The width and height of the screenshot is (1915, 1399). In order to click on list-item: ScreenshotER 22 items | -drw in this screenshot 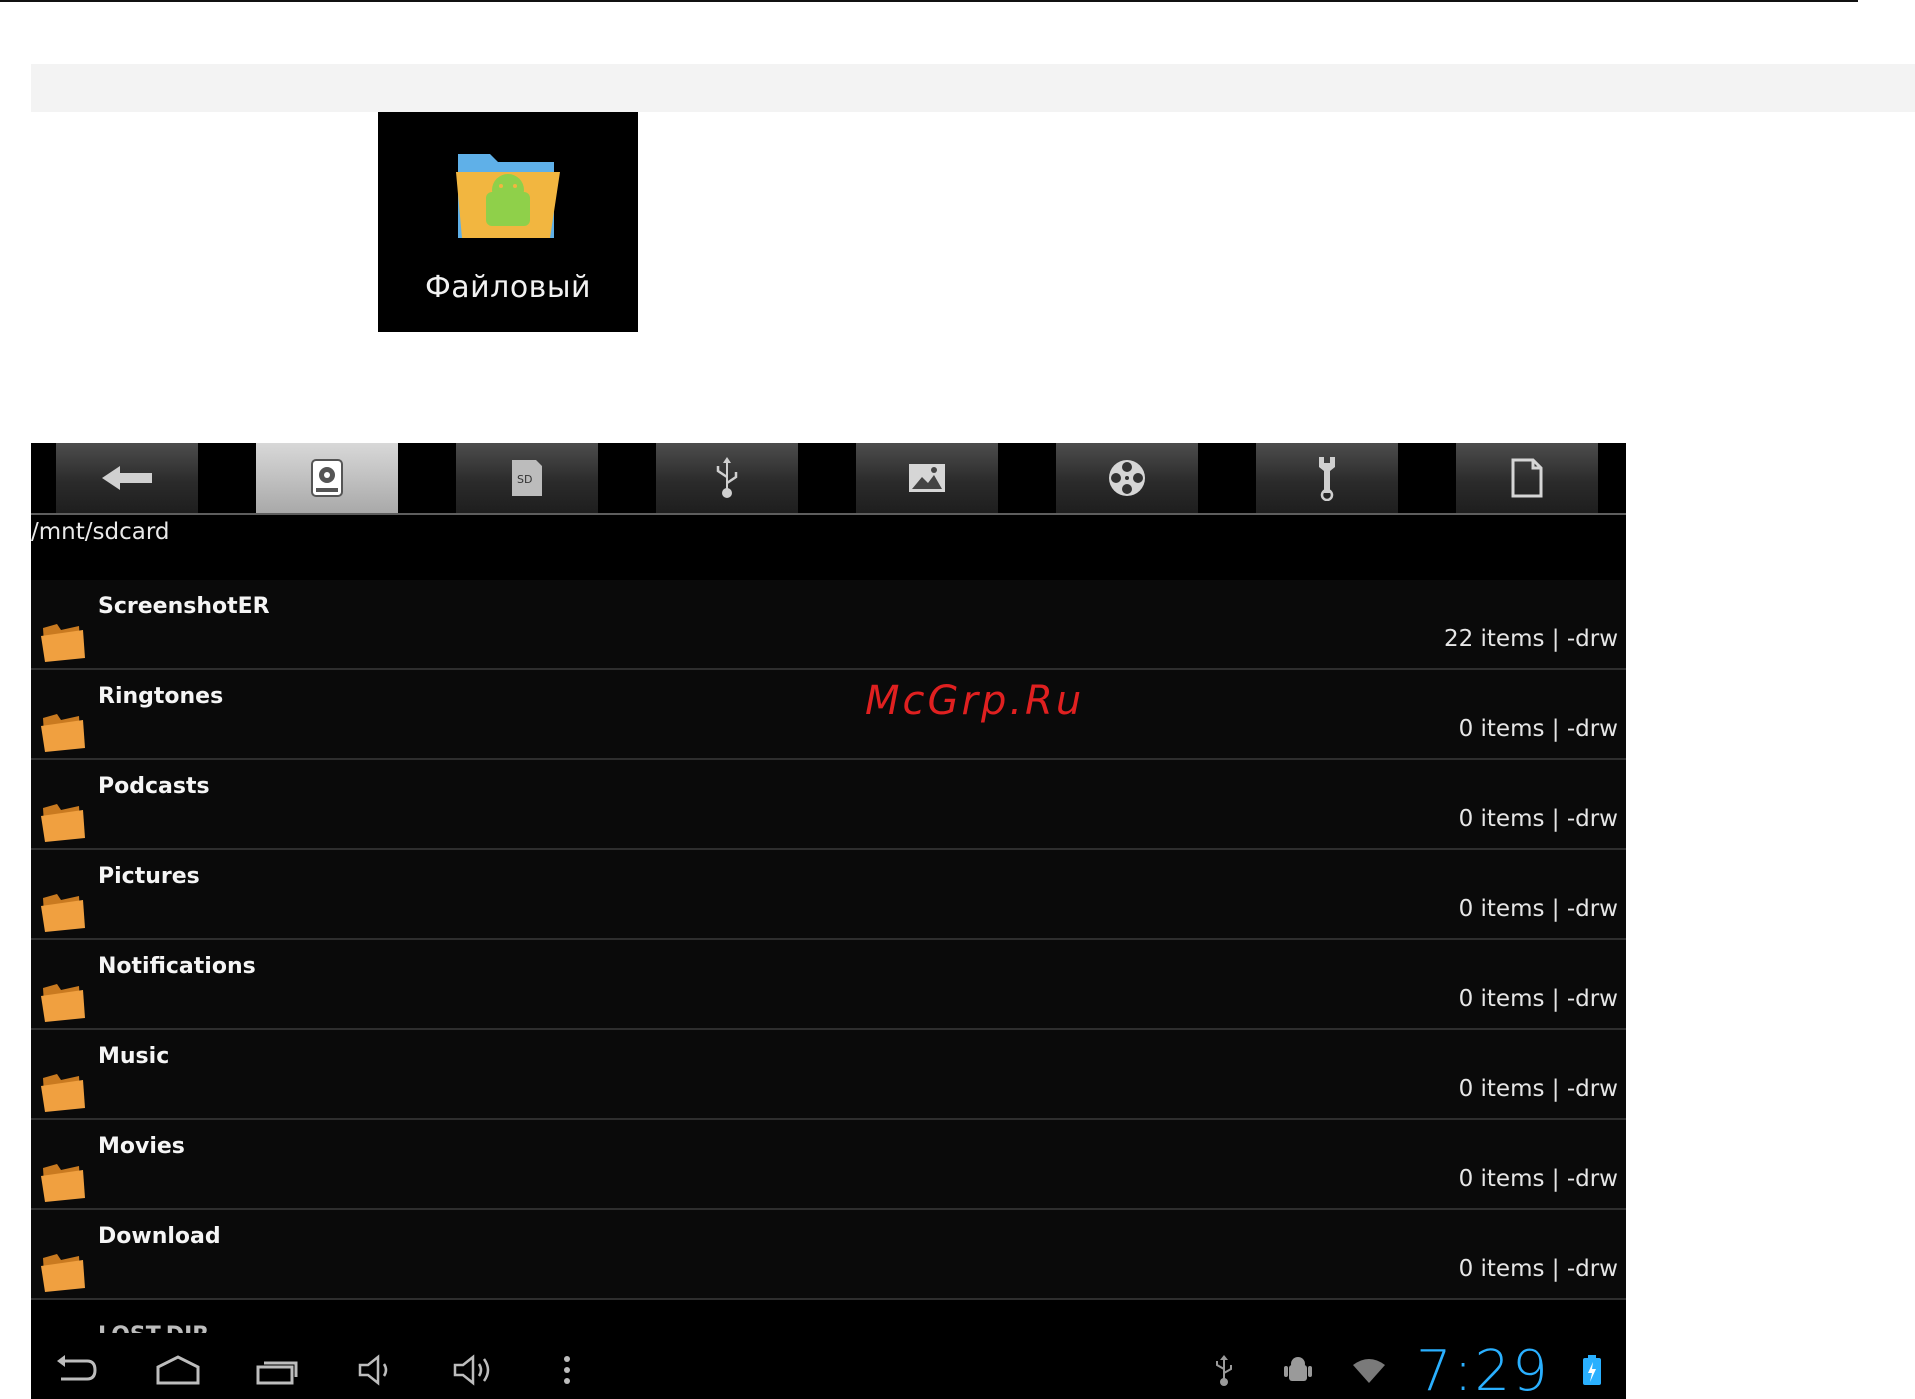, I will do `click(828, 625)`.